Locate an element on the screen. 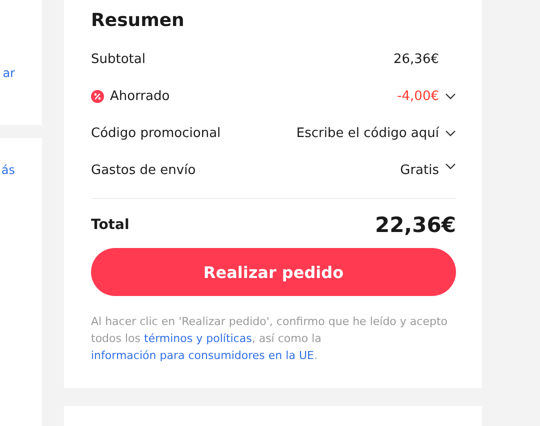  place-order-button: Realizar pedido is located at coordinates (273, 272).